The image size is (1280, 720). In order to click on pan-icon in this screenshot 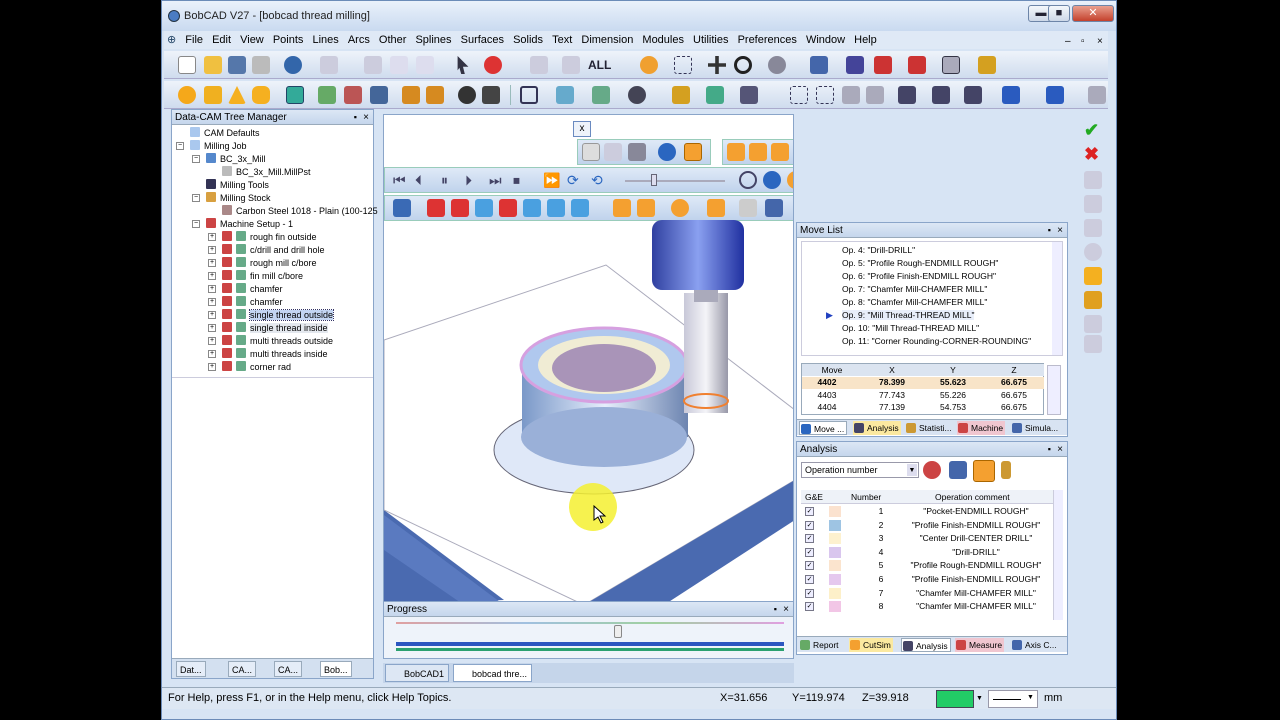, I will do `click(717, 65)`.